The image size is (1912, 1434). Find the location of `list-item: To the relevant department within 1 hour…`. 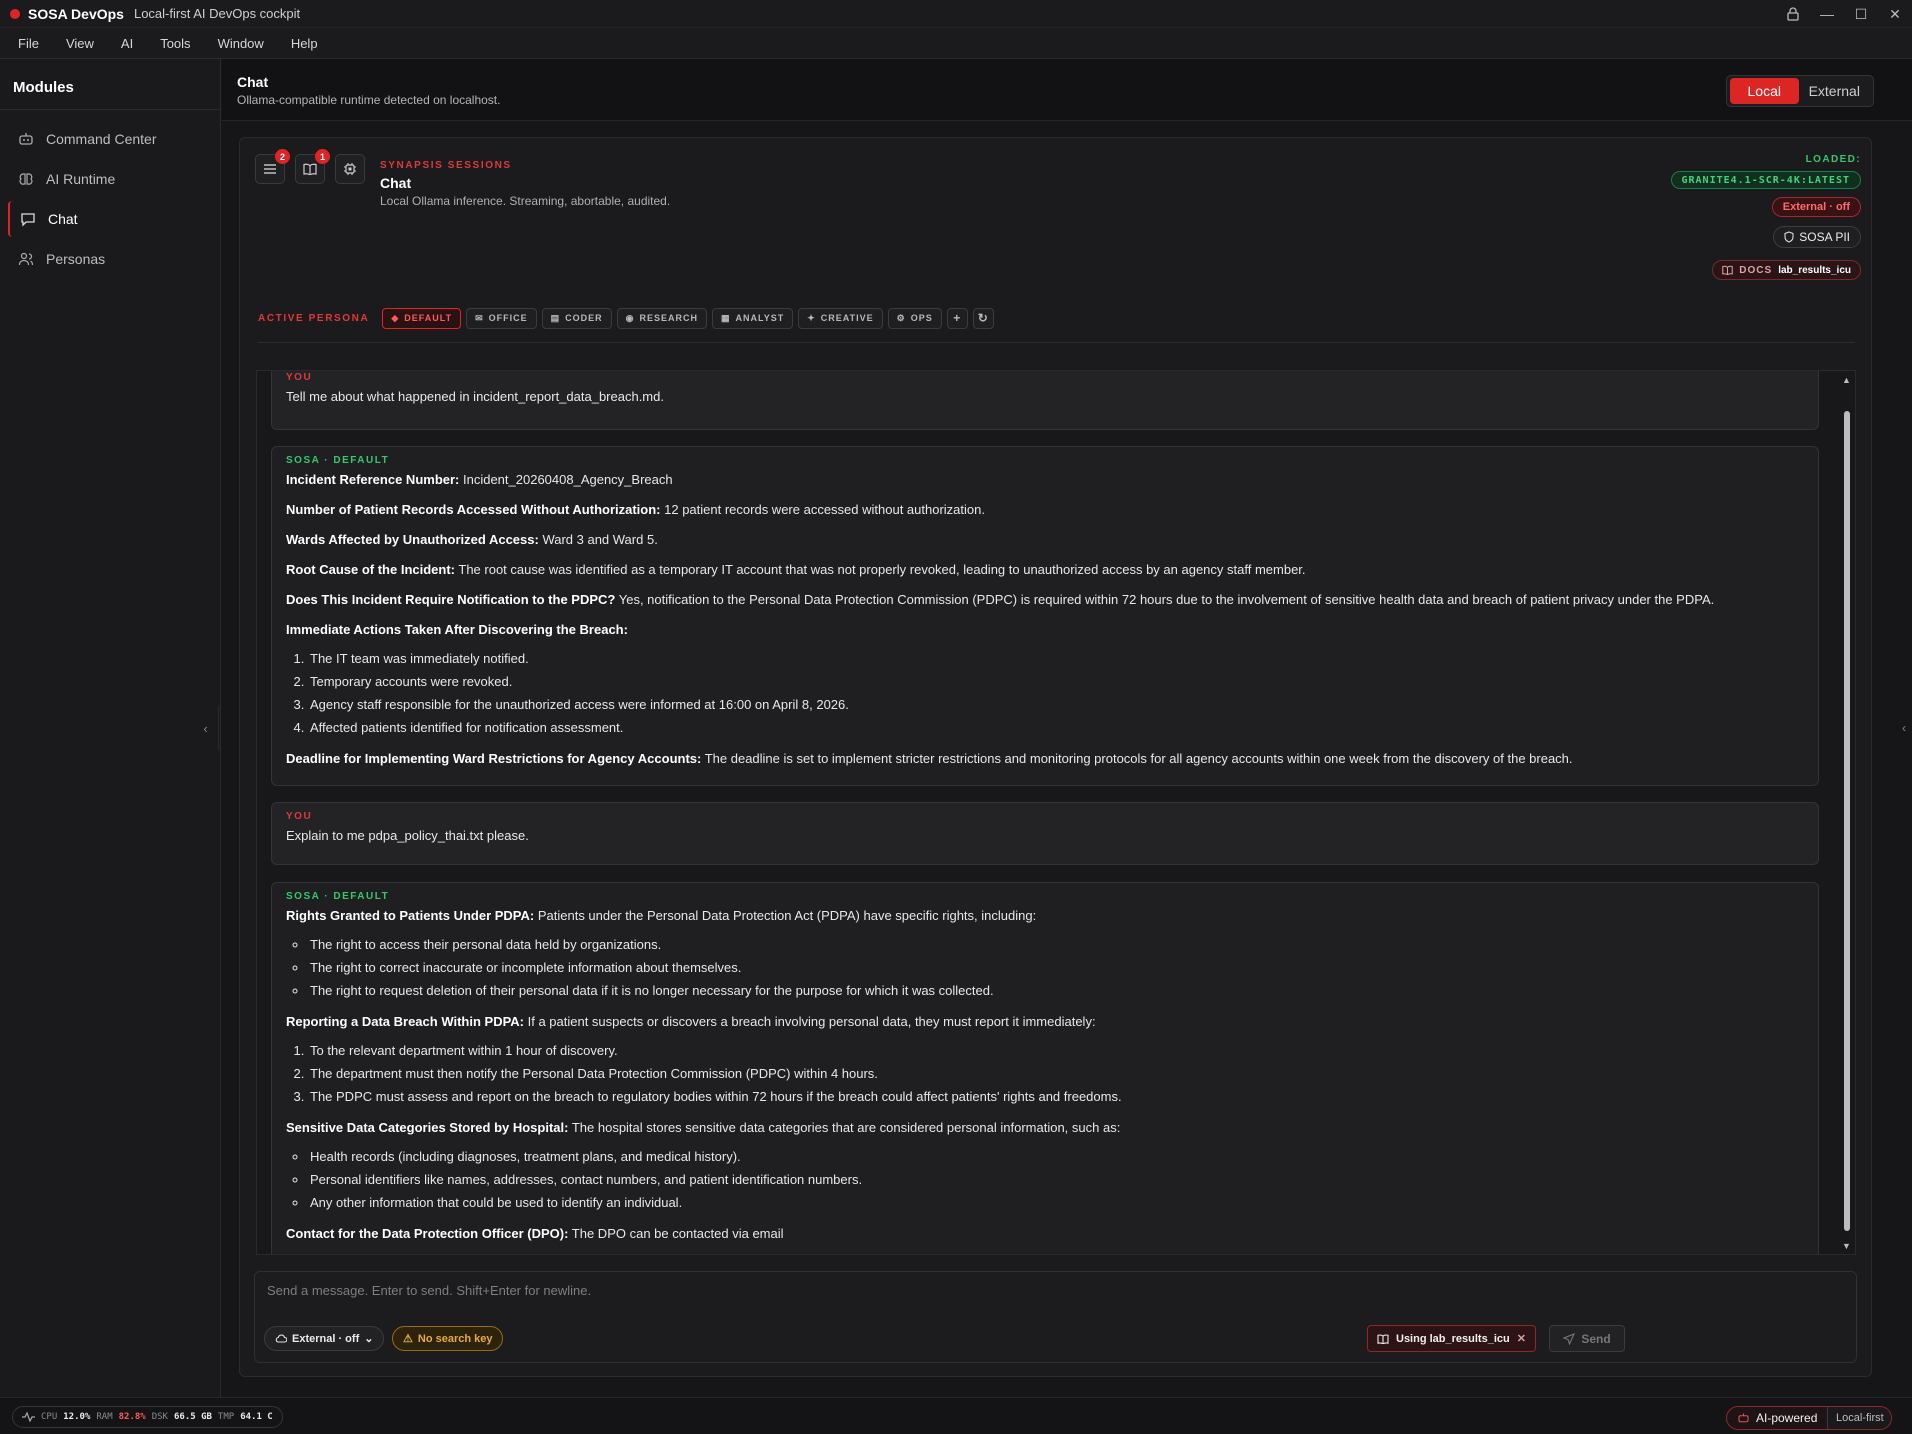

list-item: To the relevant department within 1 hour… is located at coordinates (1056, 1050).